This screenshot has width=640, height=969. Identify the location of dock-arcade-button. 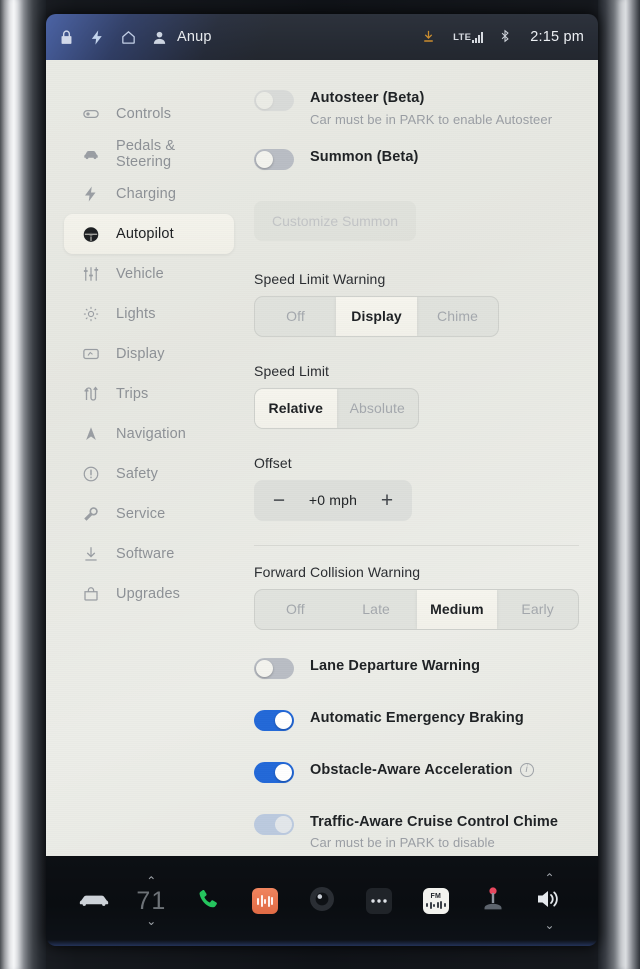
(492, 901).